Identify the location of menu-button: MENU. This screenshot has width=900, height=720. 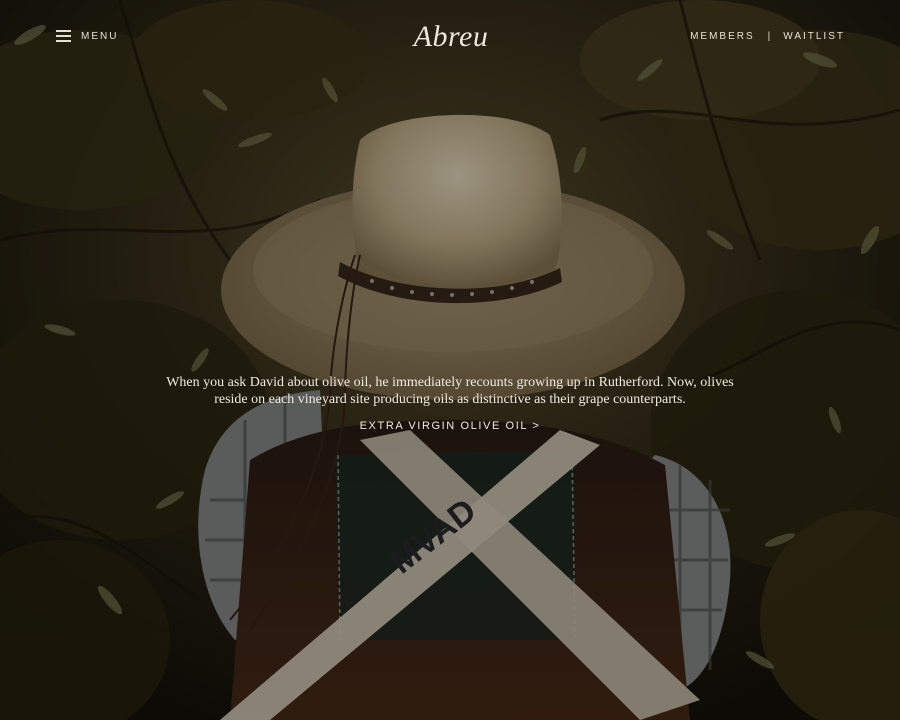
(87, 36).